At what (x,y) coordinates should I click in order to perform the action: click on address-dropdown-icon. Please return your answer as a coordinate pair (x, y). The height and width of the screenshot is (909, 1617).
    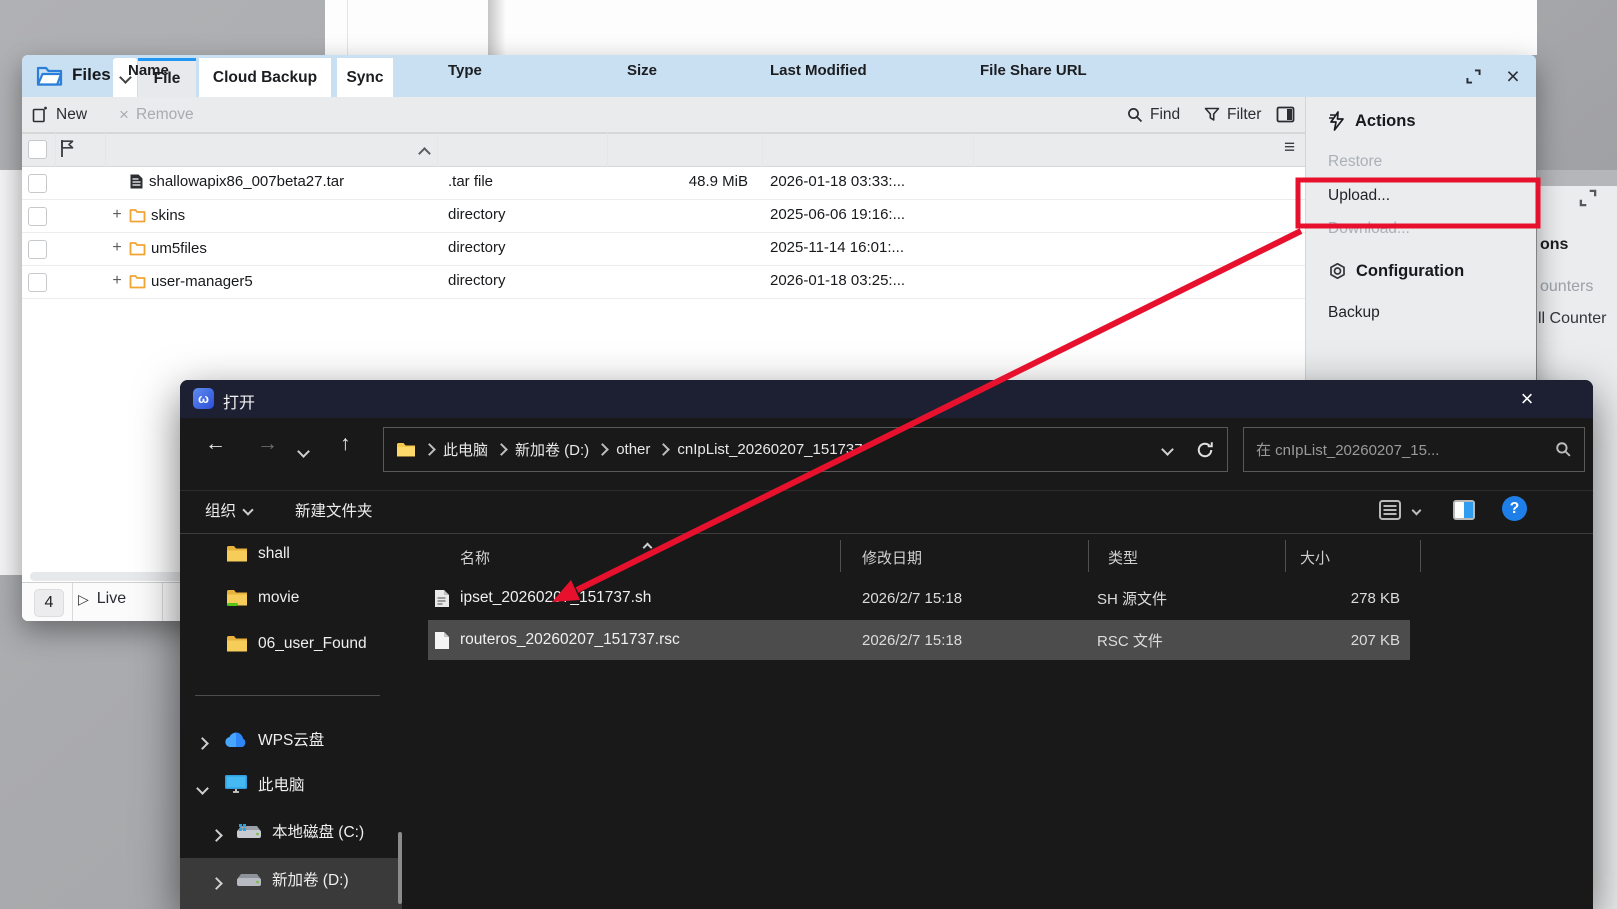
    Looking at the image, I should click on (1167, 449).